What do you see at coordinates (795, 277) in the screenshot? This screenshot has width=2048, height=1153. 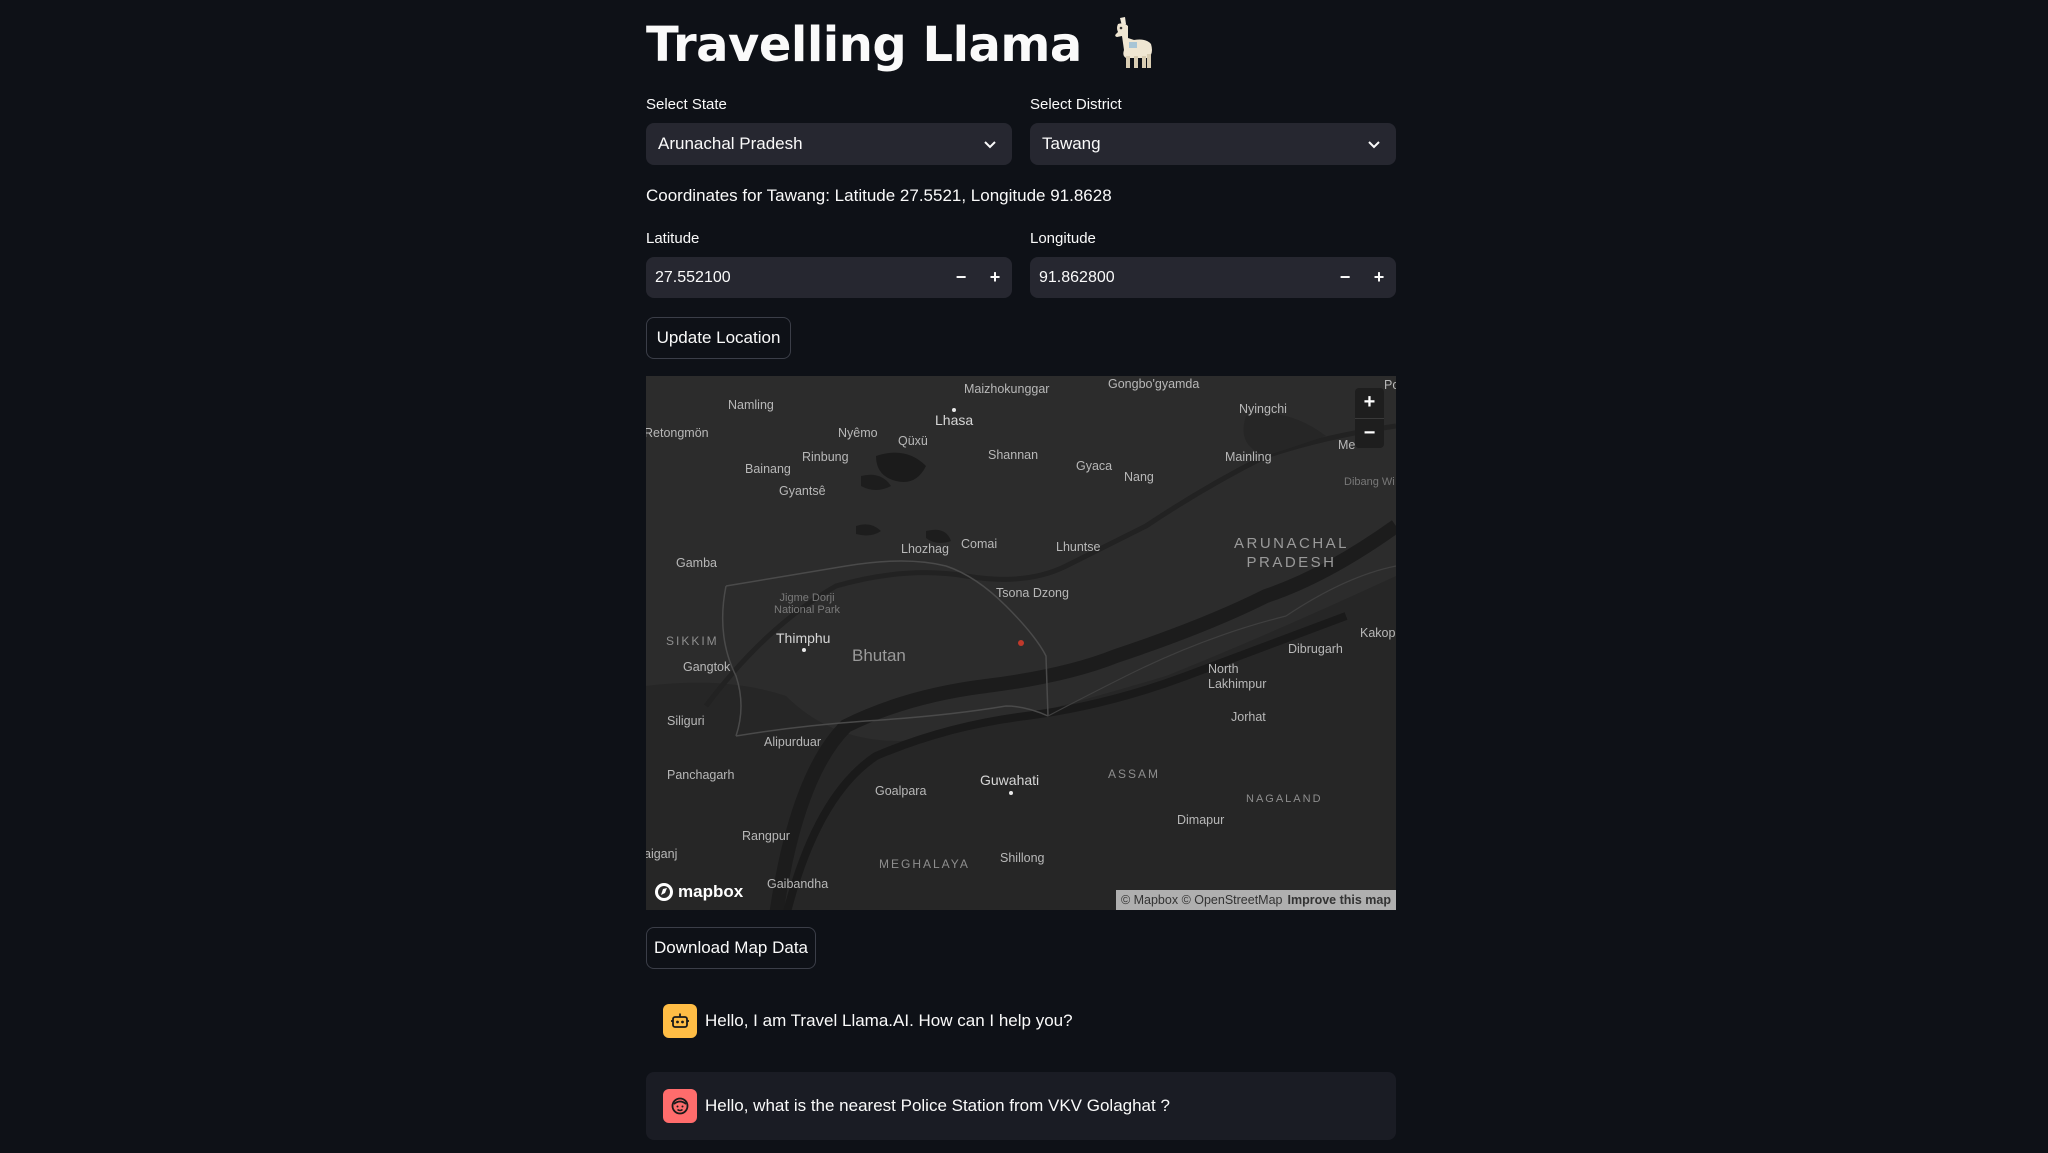 I see `latitude-input` at bounding box center [795, 277].